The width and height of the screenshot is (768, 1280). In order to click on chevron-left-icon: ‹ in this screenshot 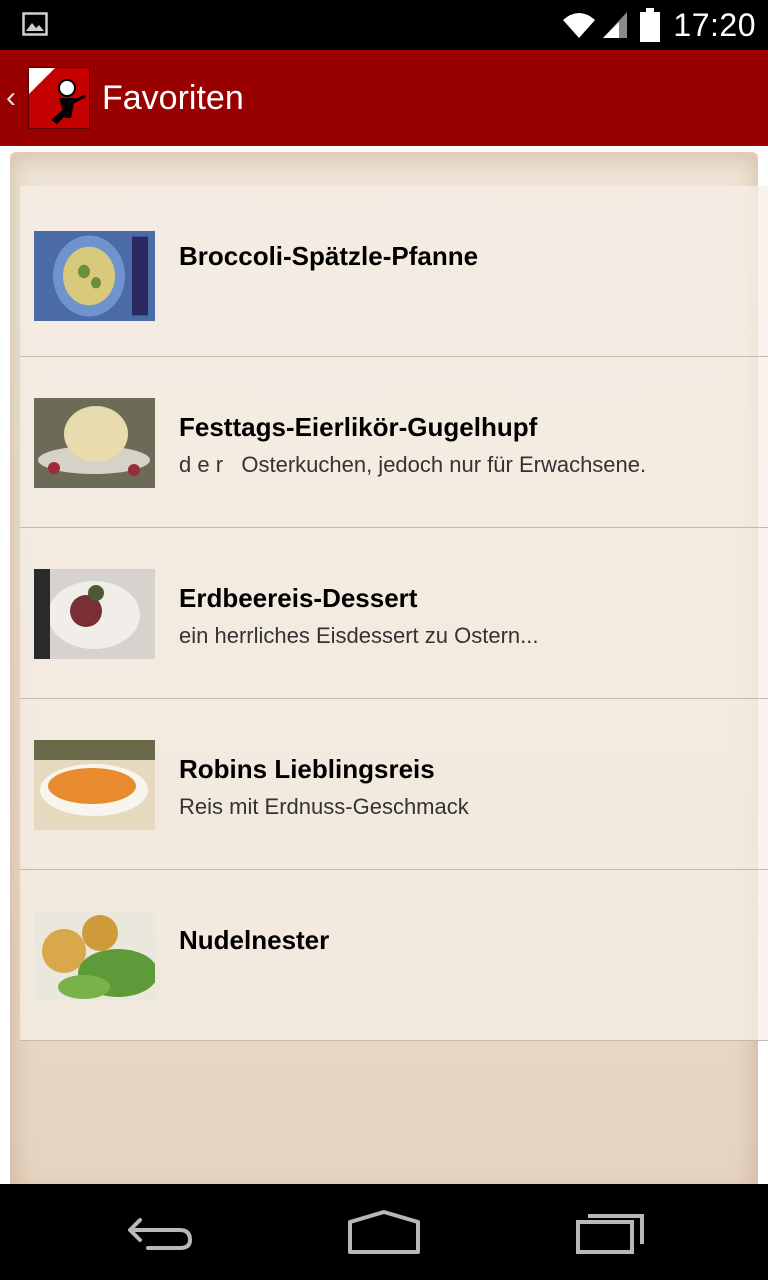, I will do `click(15, 98)`.